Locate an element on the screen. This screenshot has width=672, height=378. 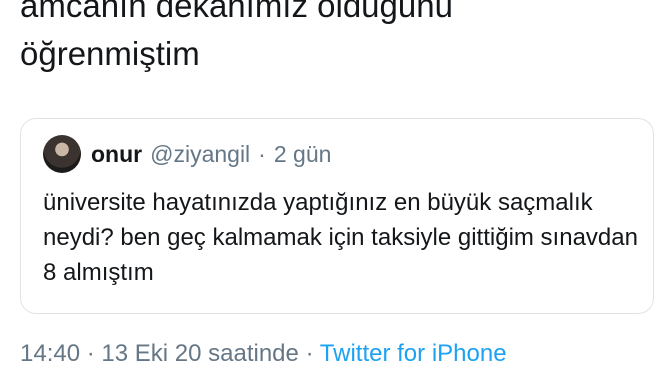
tweet-time: 14:40 is located at coordinates (50, 353).